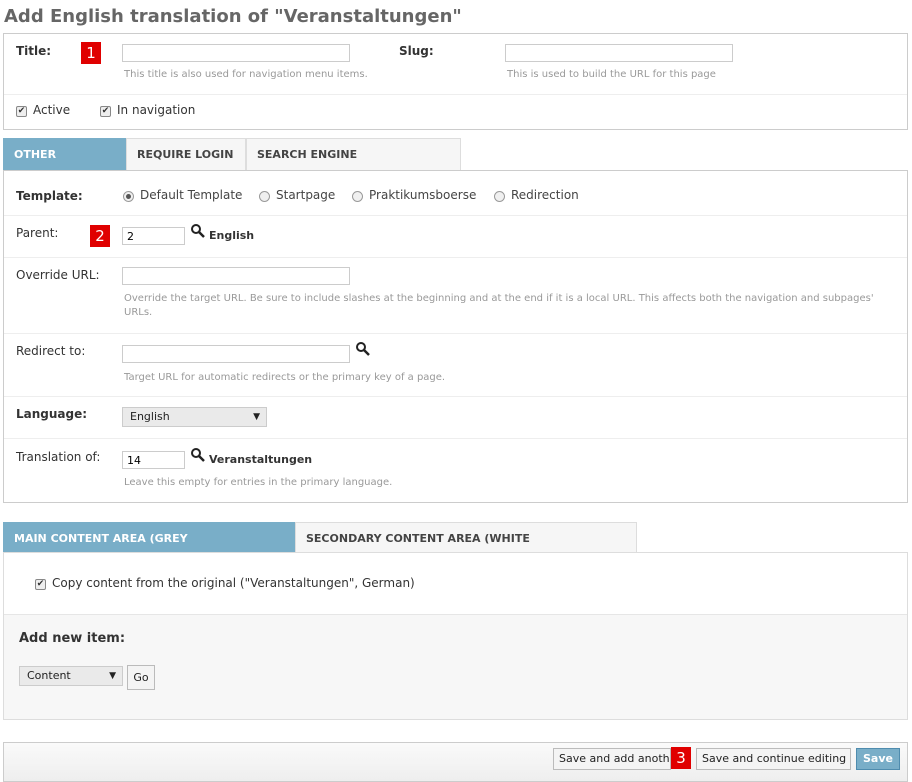  What do you see at coordinates (499, 196) in the screenshot?
I see `template-radio-redirection` at bounding box center [499, 196].